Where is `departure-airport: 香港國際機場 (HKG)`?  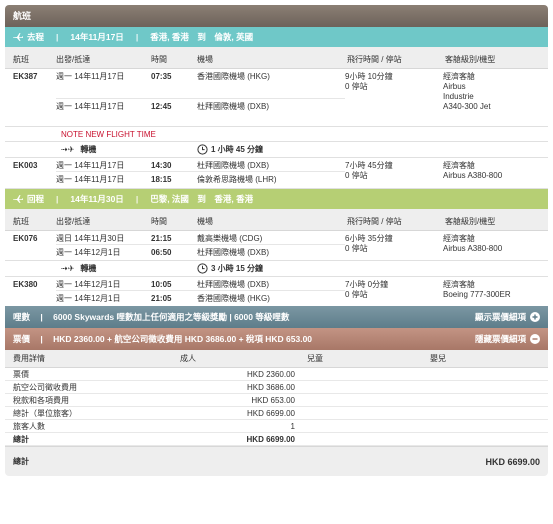
departure-airport: 香港國際機場 (HKG) is located at coordinates (233, 76).